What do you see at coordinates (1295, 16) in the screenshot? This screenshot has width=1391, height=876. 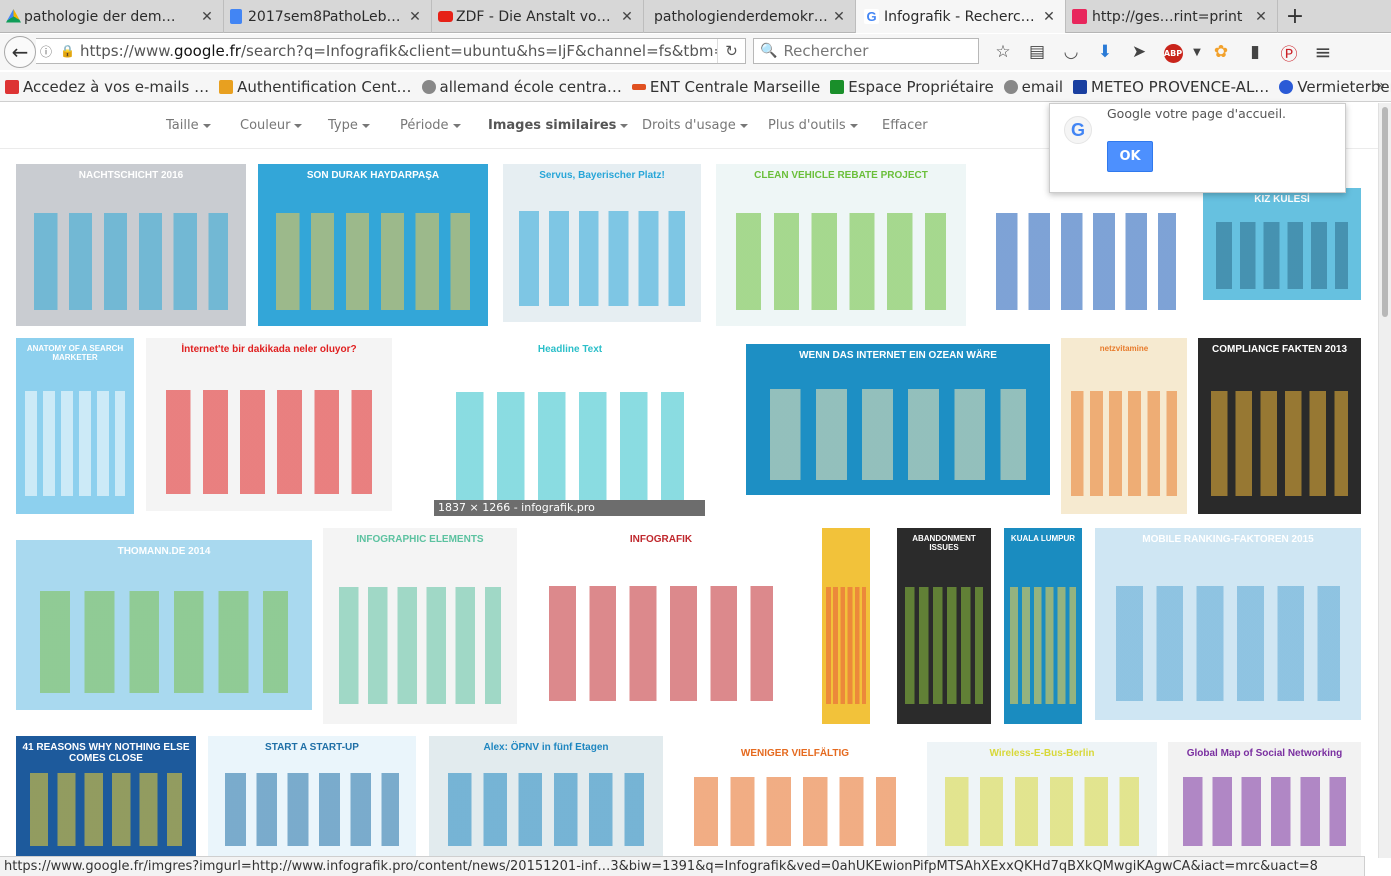 I see `new-tab-button: +` at bounding box center [1295, 16].